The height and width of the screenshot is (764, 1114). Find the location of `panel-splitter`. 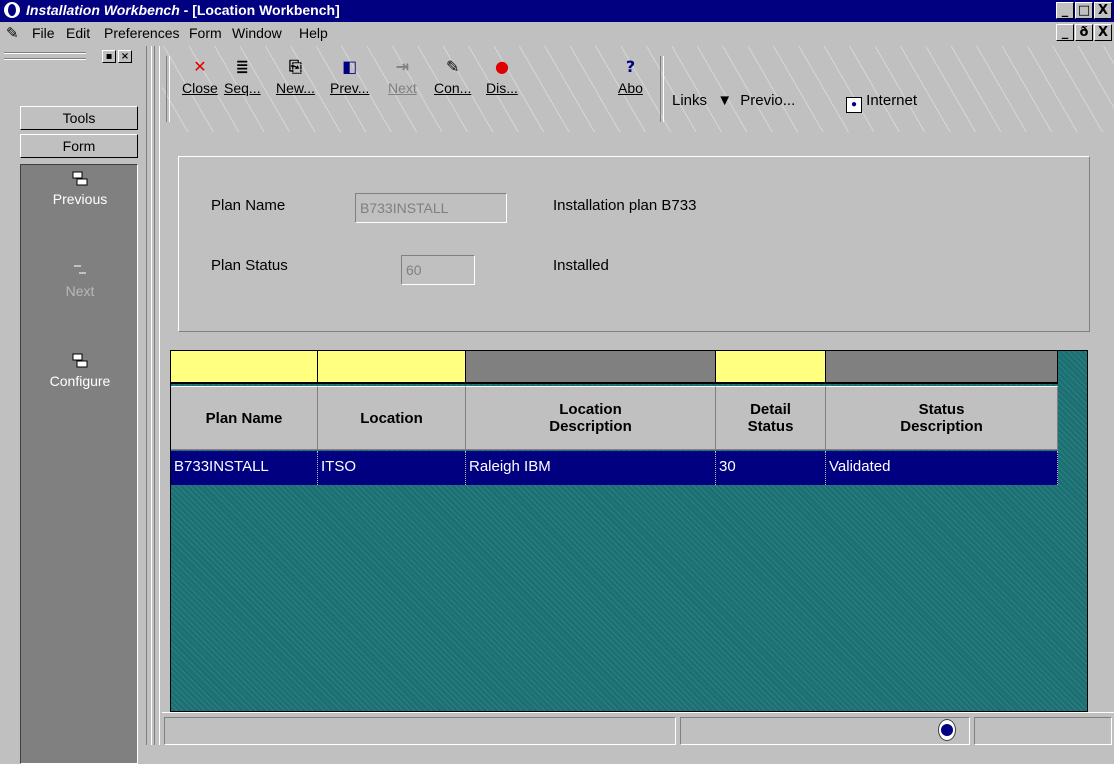

panel-splitter is located at coordinates (153, 395).